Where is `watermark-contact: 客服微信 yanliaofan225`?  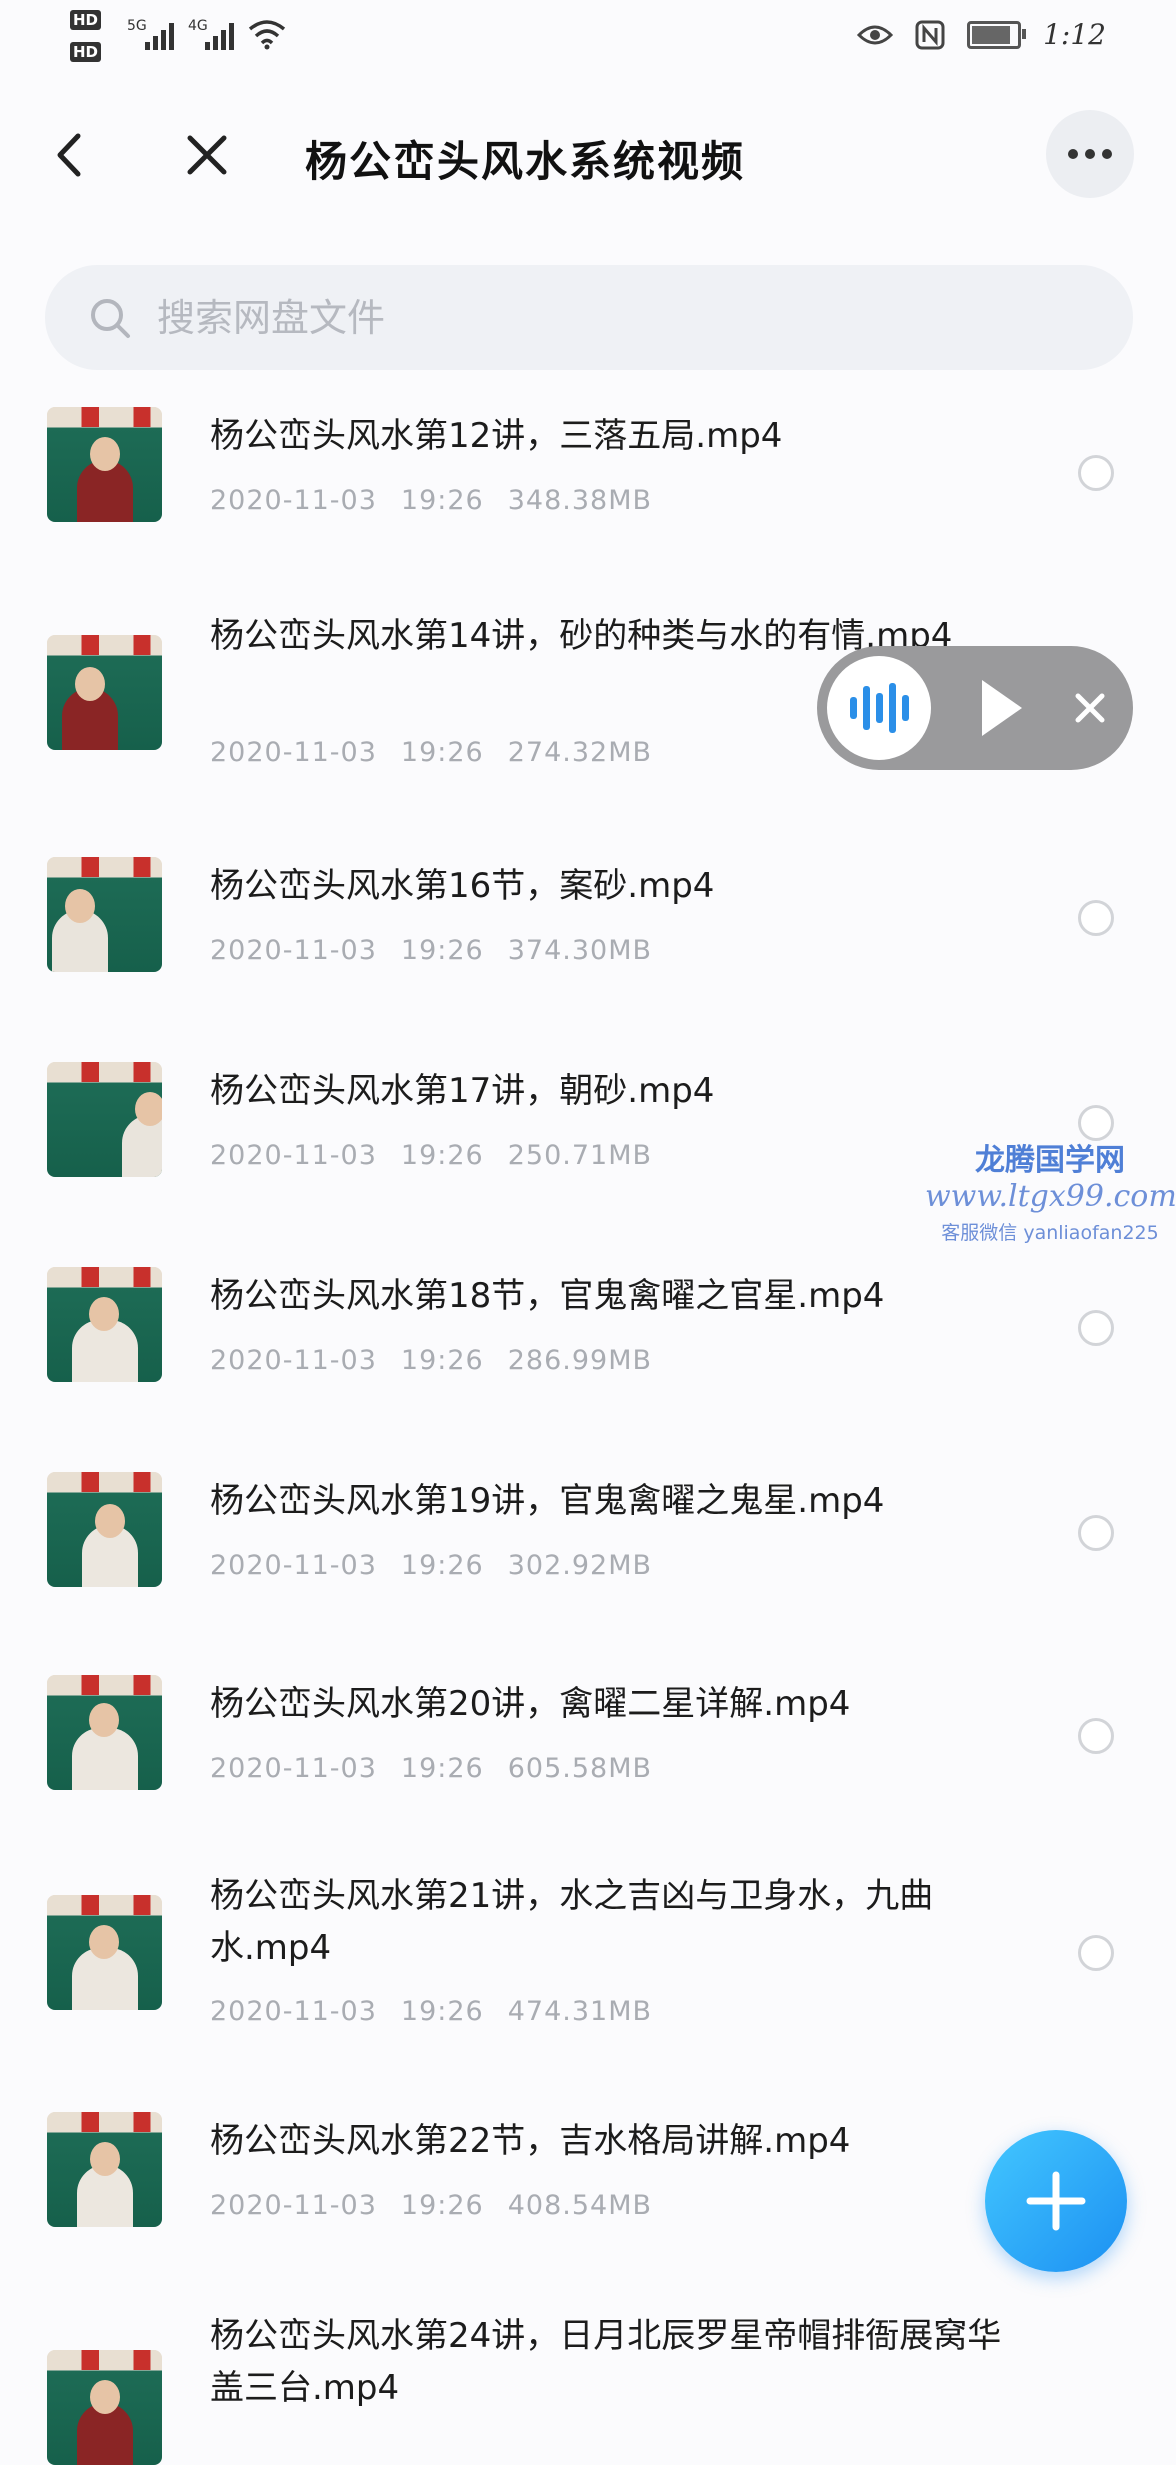 watermark-contact: 客服微信 yanliaofan225 is located at coordinates (1050, 1233).